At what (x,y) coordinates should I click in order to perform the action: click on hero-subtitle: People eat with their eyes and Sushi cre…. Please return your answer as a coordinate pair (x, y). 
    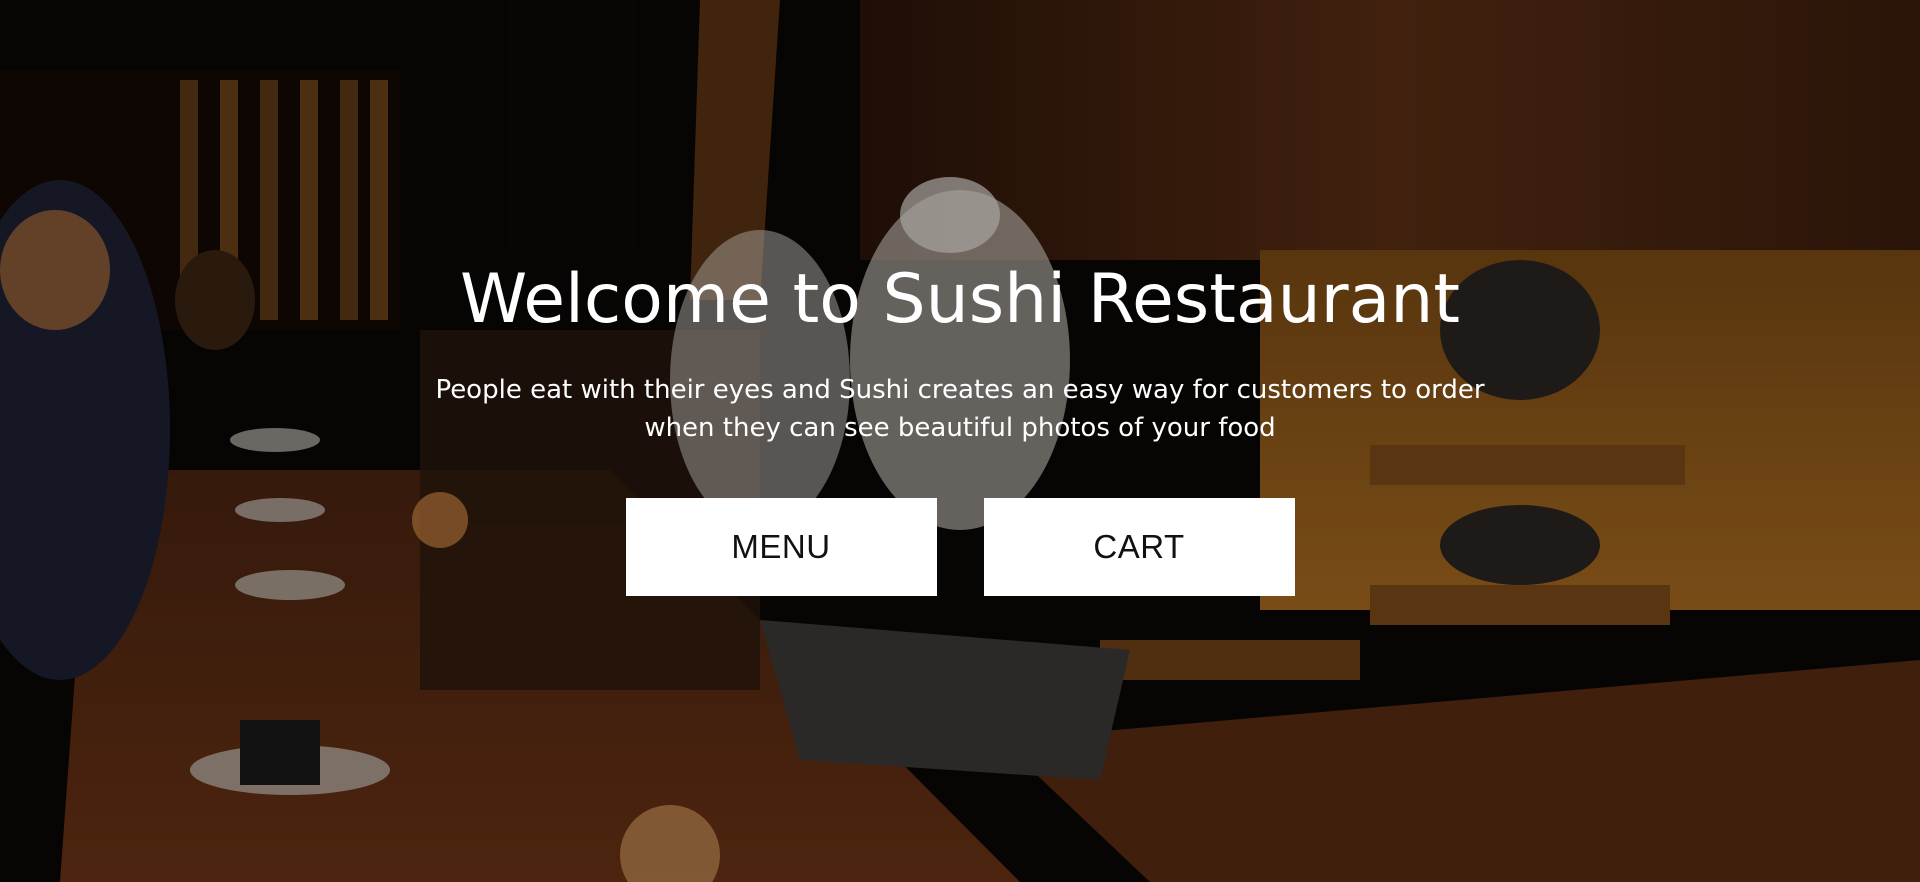
    Looking at the image, I should click on (960, 409).